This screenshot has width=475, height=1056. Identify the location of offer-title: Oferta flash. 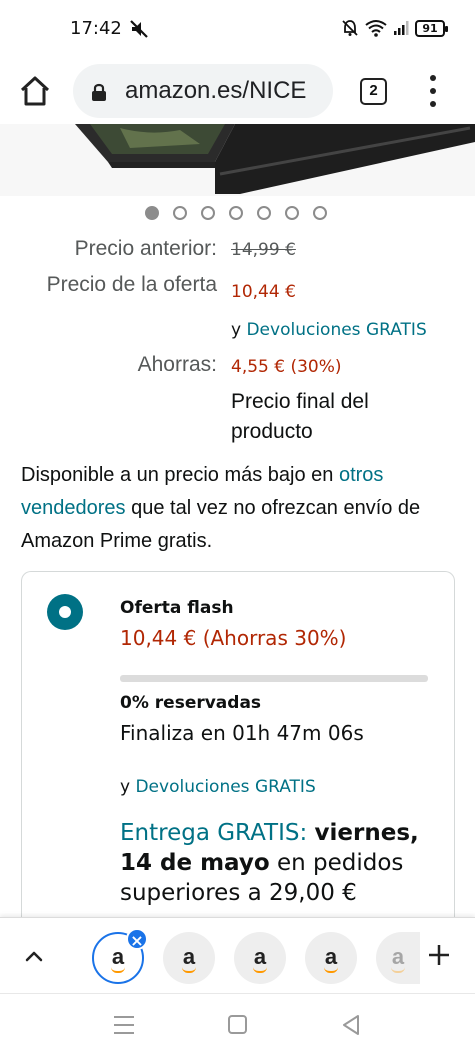
(177, 608).